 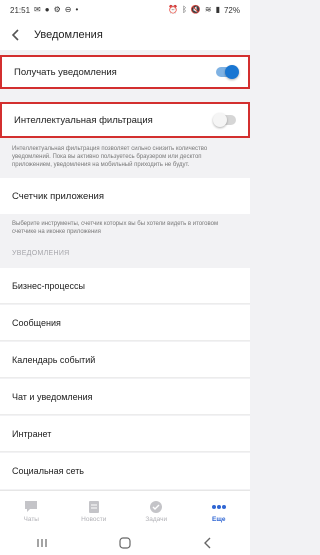 I want to click on receive-notifications-label: Получать уведомления, so click(x=65, y=72).